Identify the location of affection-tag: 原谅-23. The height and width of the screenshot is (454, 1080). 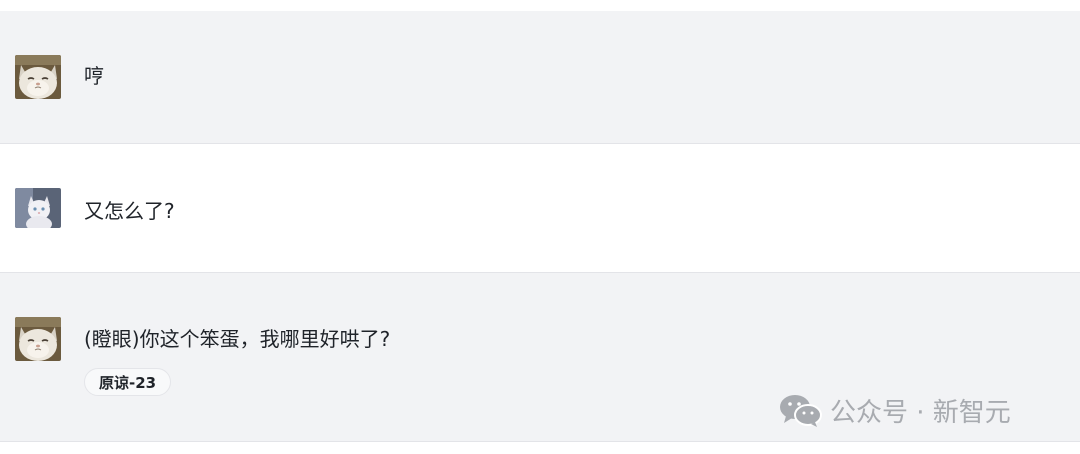
(128, 382).